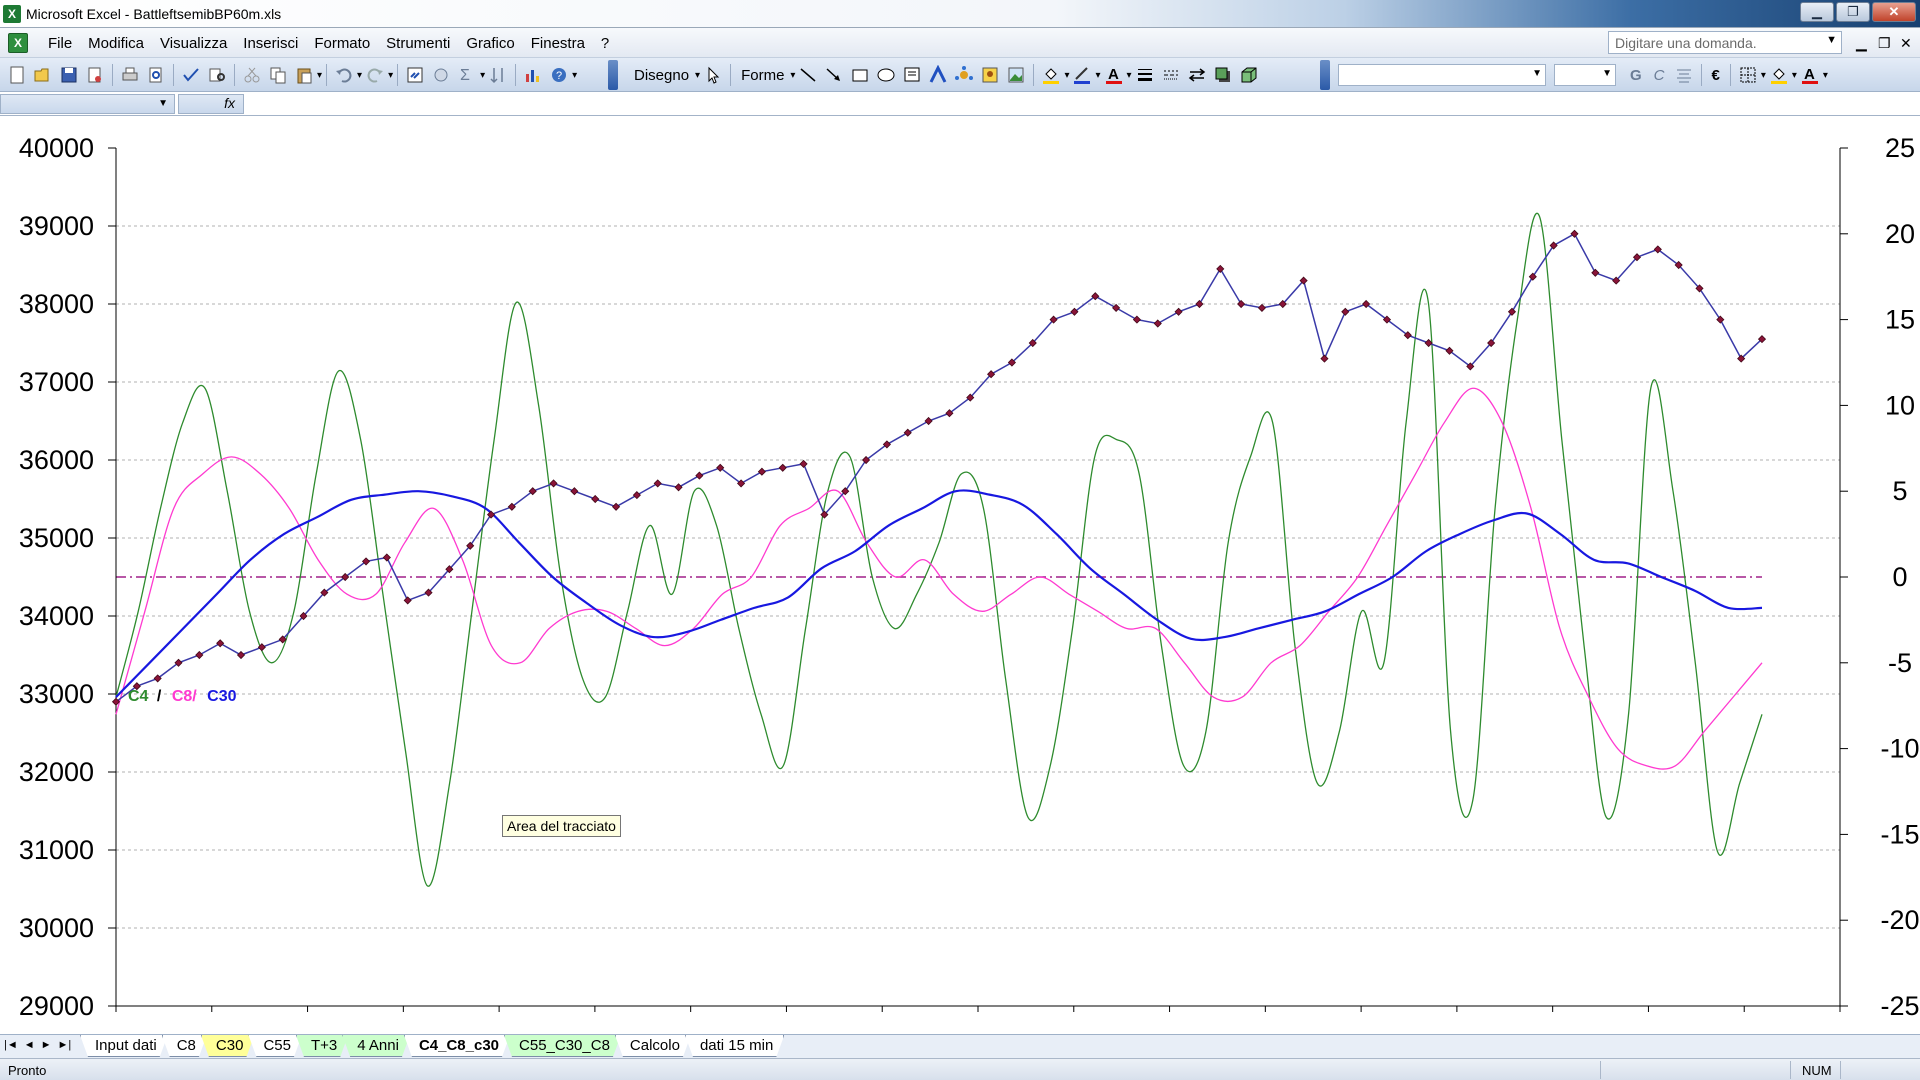  I want to click on euro-button: €, so click(1716, 75).